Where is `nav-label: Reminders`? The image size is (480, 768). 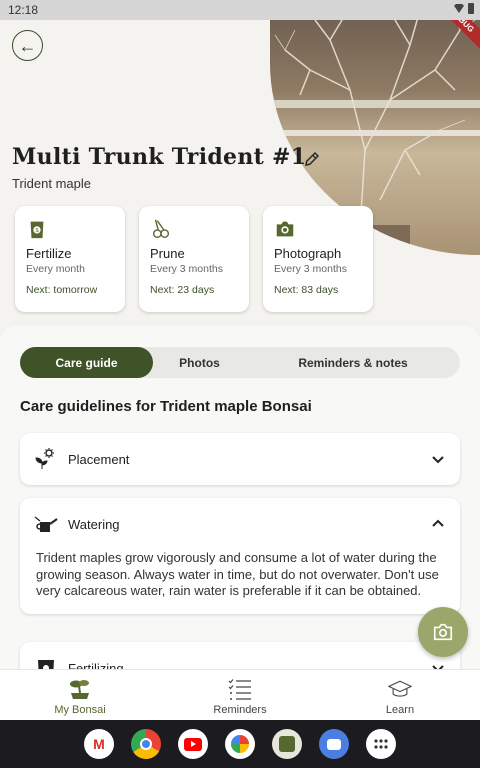 nav-label: Reminders is located at coordinates (240, 710).